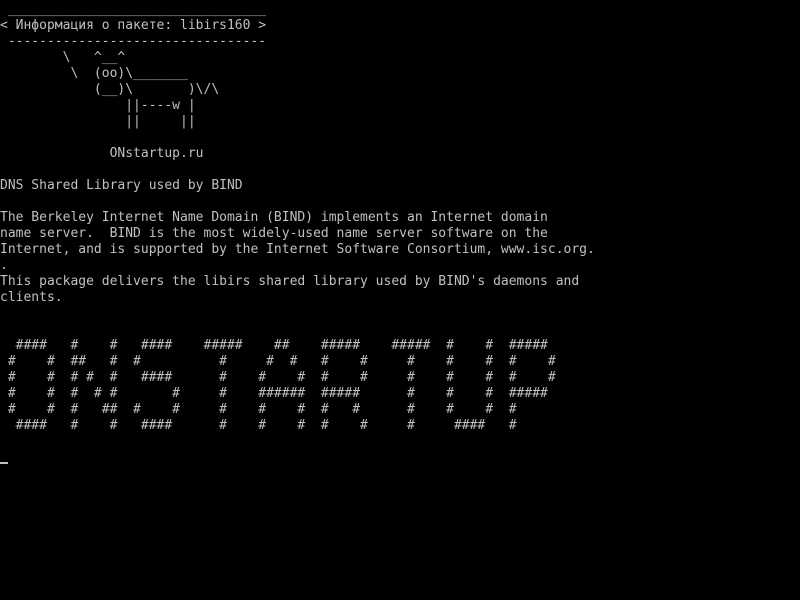  Describe the element at coordinates (274, 393) in the screenshot. I see `banner-ascii-line-4: # # # # # # # ###### ##### # # # #####` at that location.